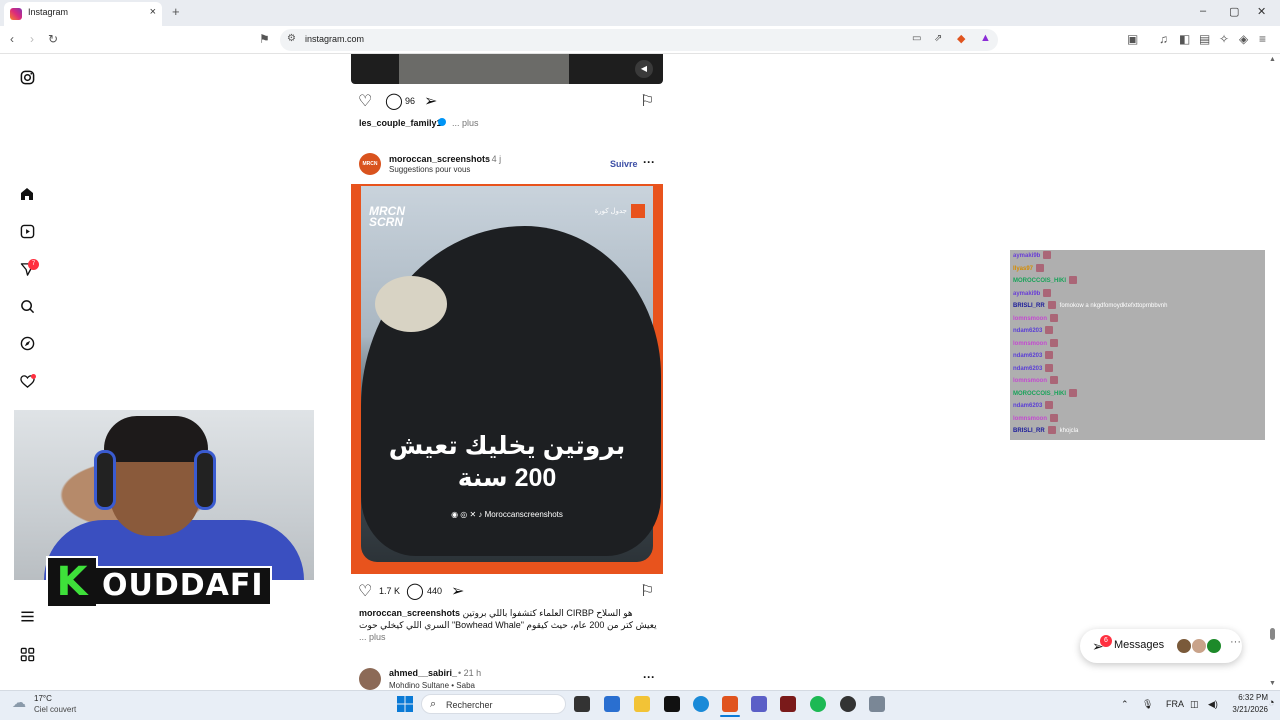  What do you see at coordinates (1175, 704) in the screenshot?
I see `language-indicator: FRA` at bounding box center [1175, 704].